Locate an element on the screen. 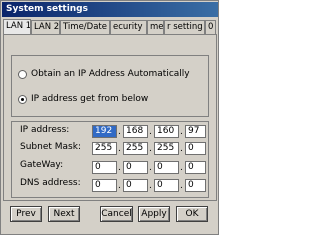 The height and width of the screenshot is (240, 320). ip-address-label: IP address: is located at coordinates (45, 130).